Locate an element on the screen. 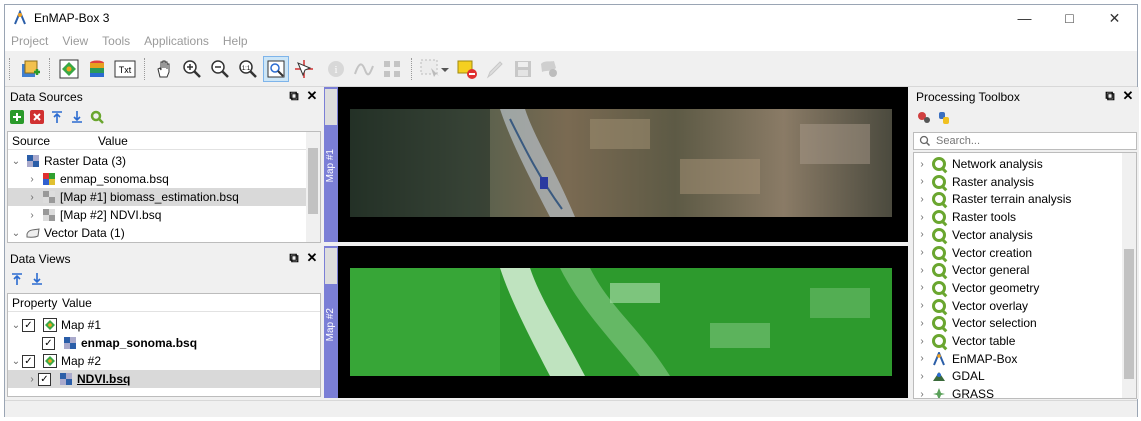  map1-row: ⌄ ✓ Map #1 is located at coordinates (55, 325).